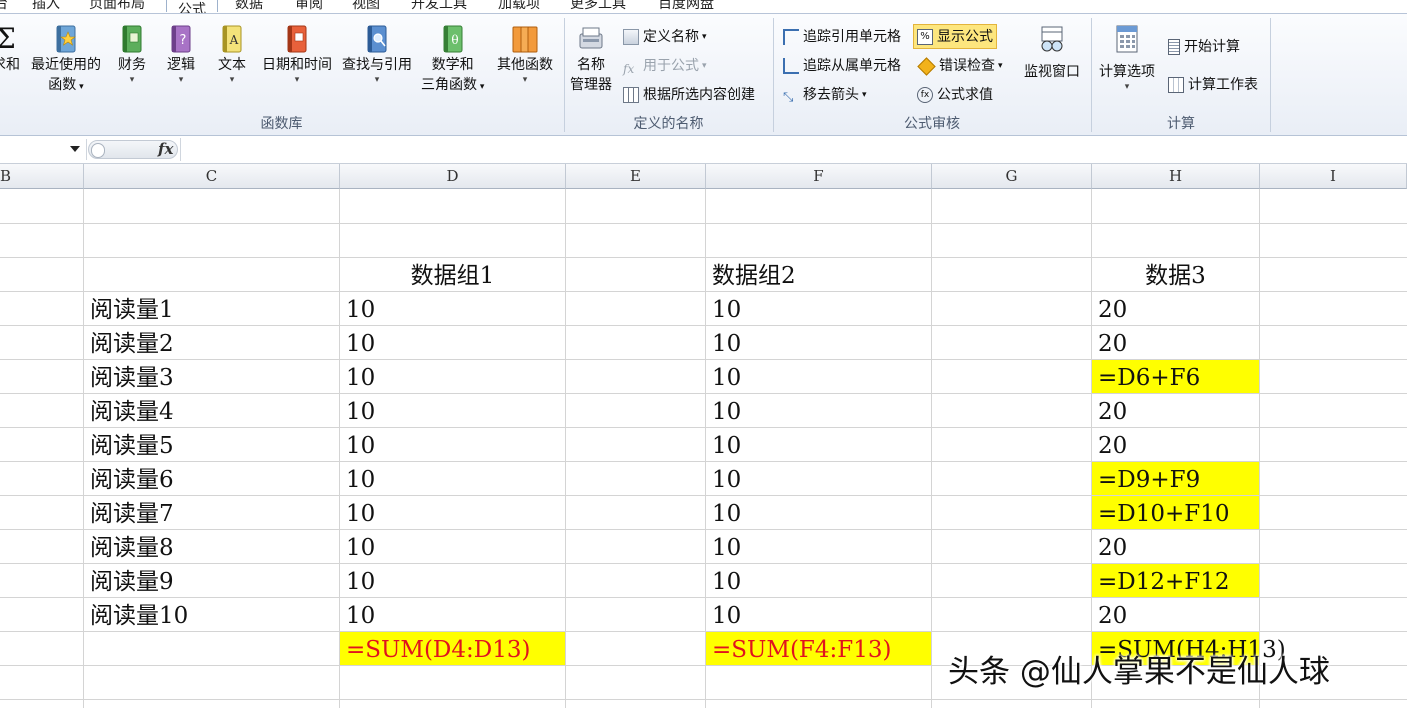 The width and height of the screenshot is (1407, 708). What do you see at coordinates (1175, 444) in the screenshot?
I see `cell-h8: 20` at bounding box center [1175, 444].